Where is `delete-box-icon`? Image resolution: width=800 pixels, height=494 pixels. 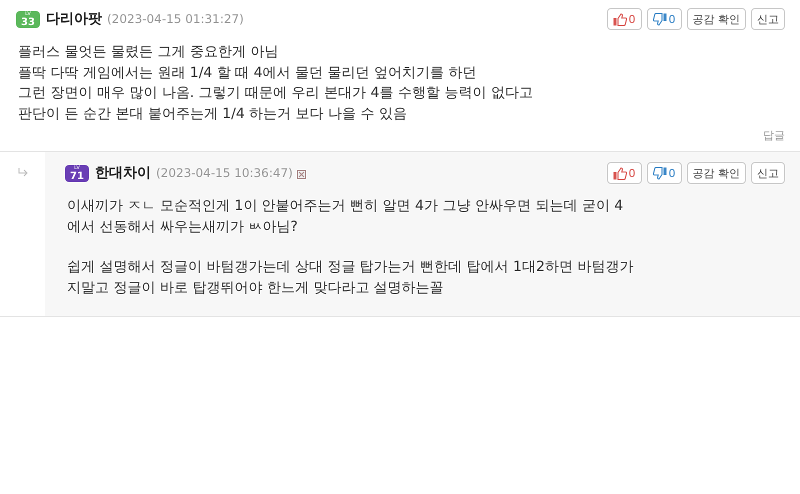
delete-box-icon is located at coordinates (301, 174).